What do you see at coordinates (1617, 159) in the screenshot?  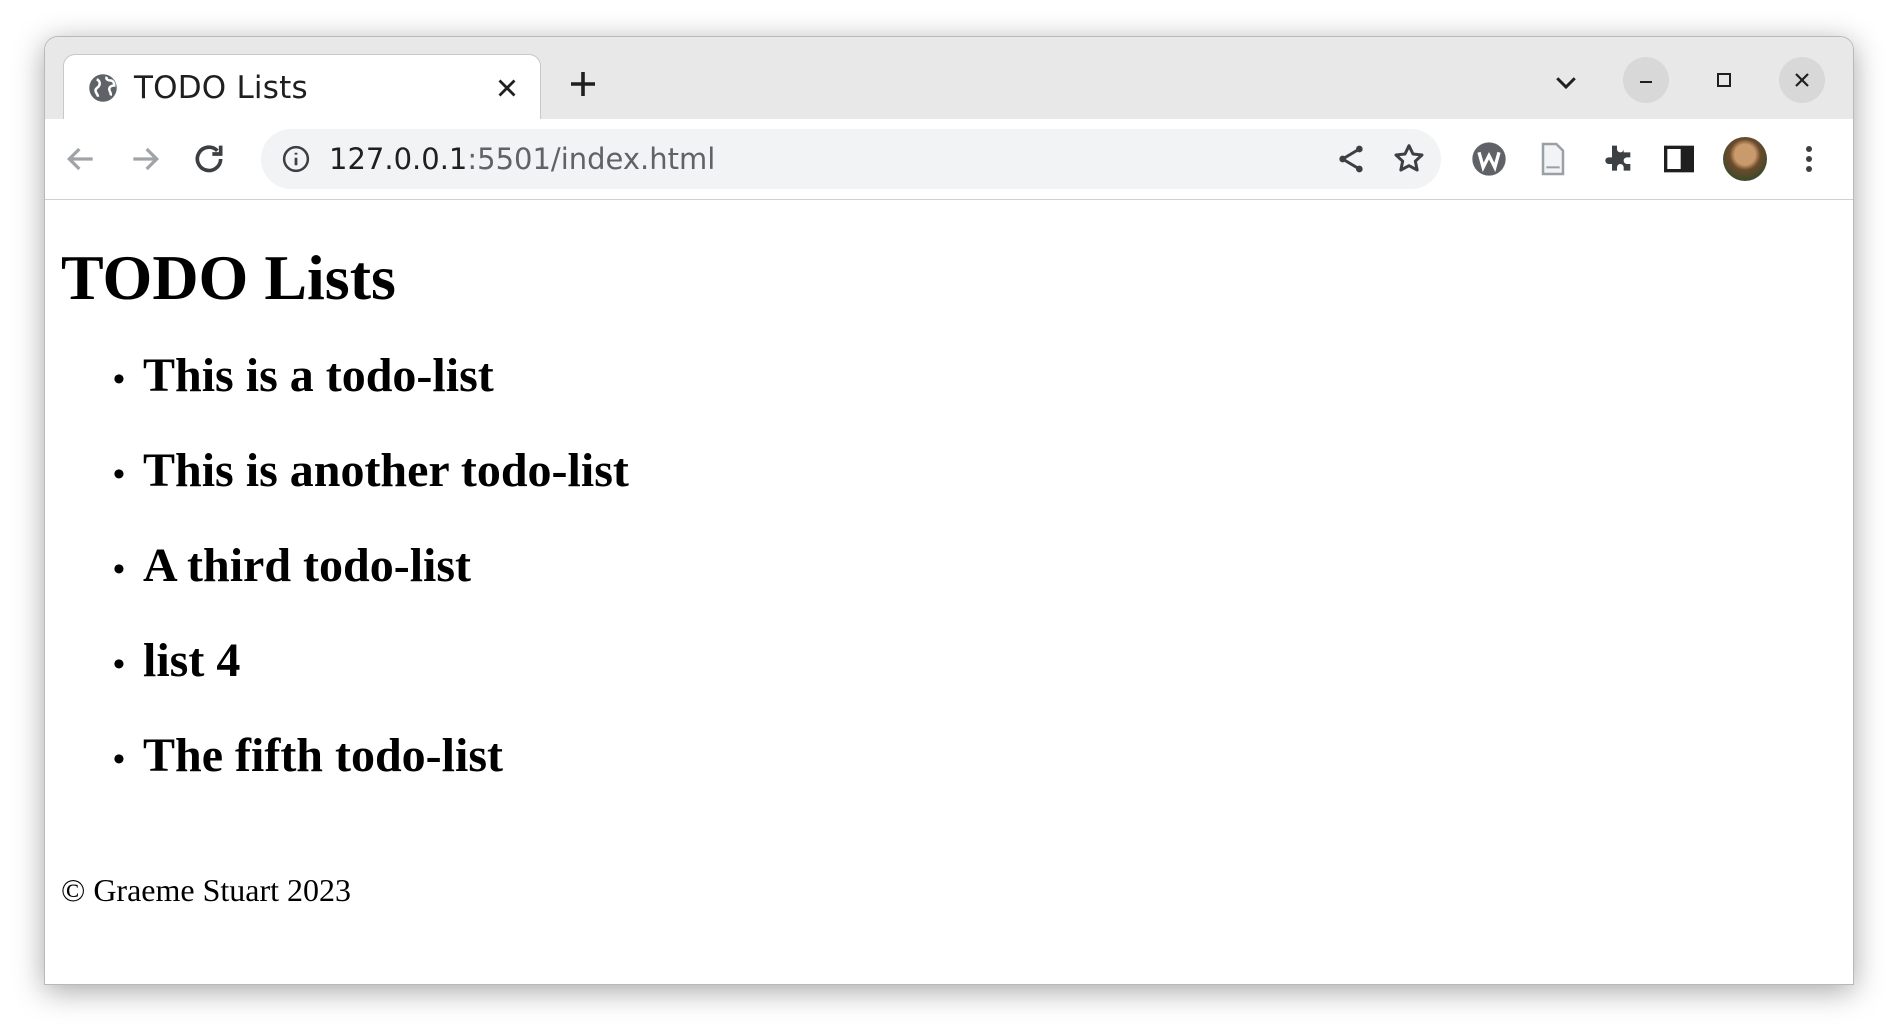 I see `extensions-puzzle-icon` at bounding box center [1617, 159].